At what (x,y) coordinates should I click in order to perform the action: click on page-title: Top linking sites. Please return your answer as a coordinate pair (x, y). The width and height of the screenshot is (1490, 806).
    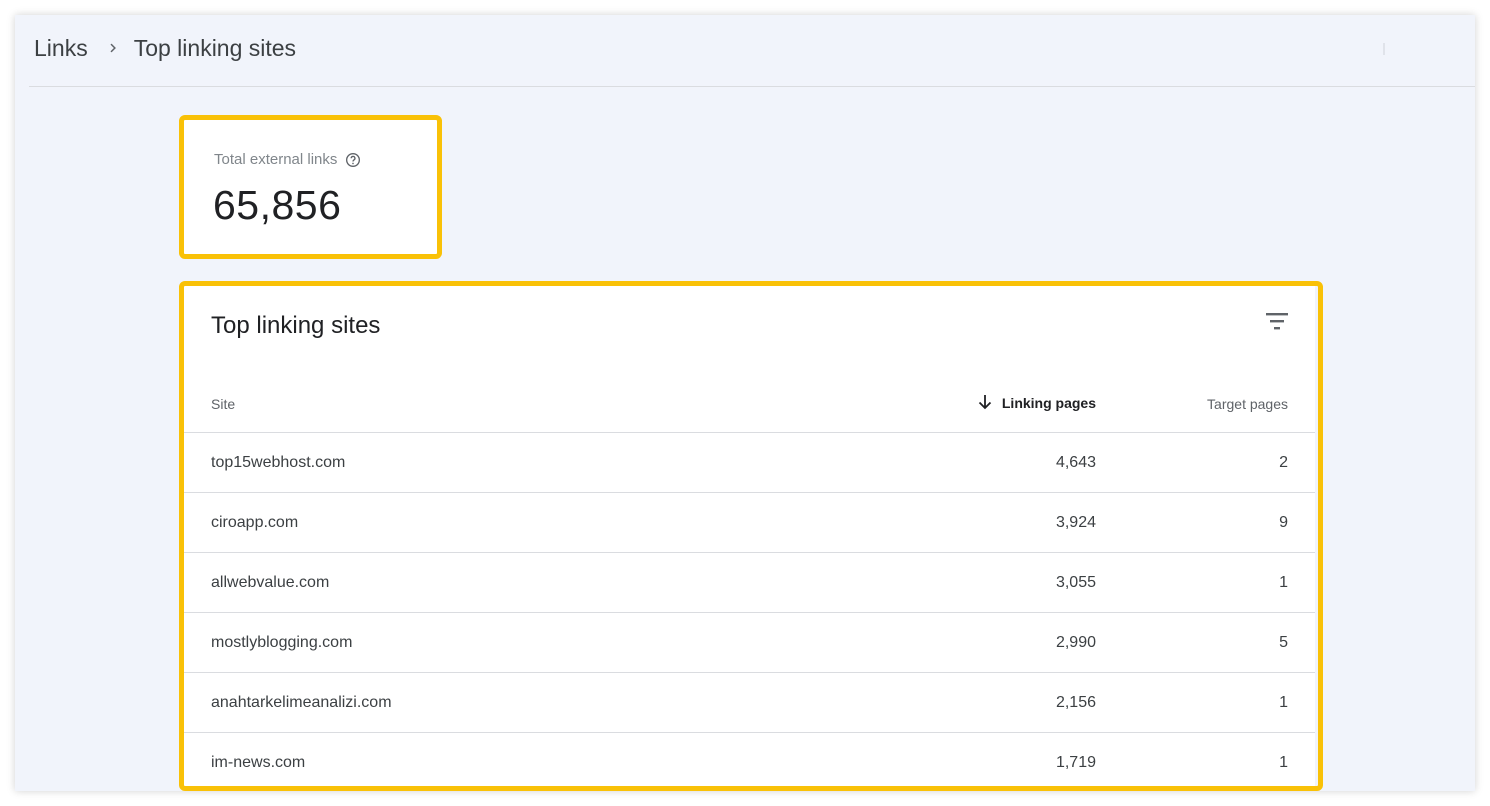
    Looking at the image, I should click on (215, 47).